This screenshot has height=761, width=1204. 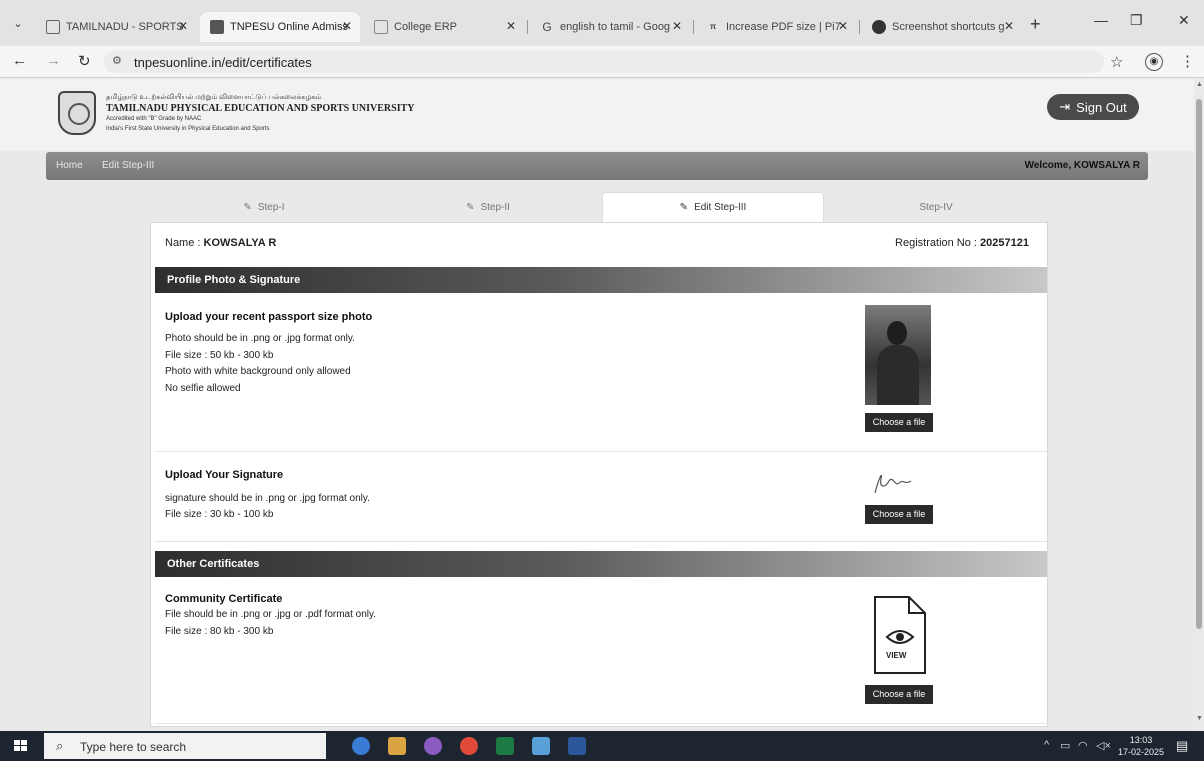 What do you see at coordinates (1065, 745) in the screenshot?
I see `battery-icon: ▭` at bounding box center [1065, 745].